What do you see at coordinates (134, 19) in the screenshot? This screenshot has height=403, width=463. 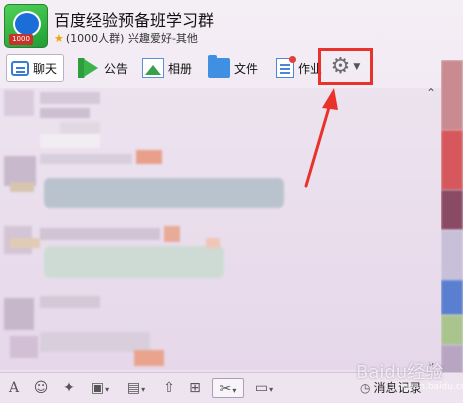 I see `group-name: 百度经验预备班学习群` at bounding box center [134, 19].